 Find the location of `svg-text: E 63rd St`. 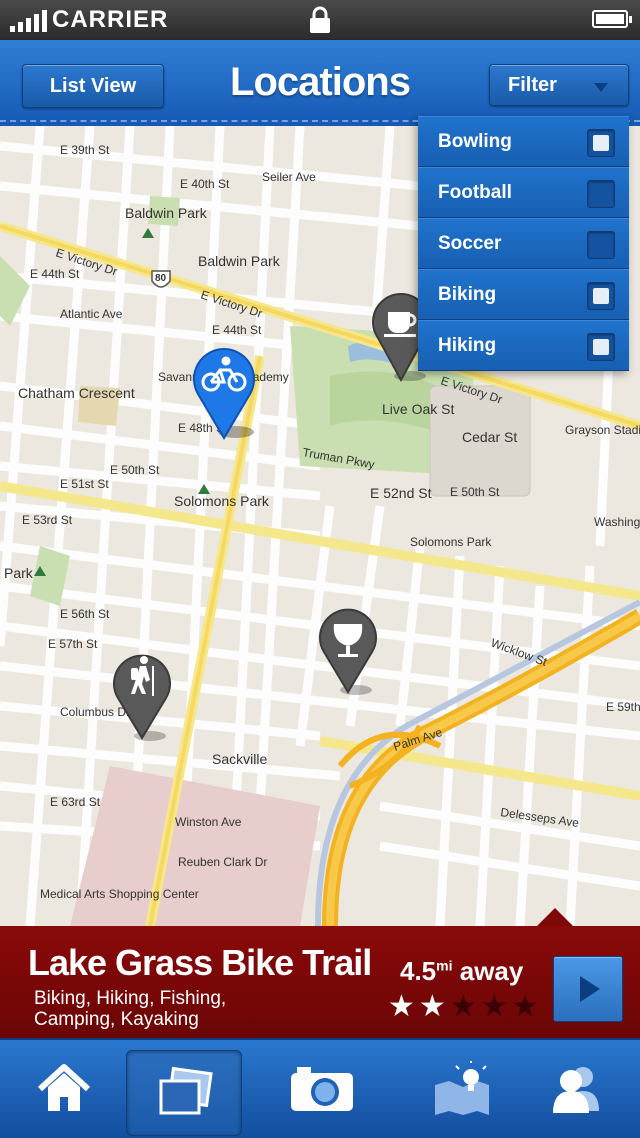

svg-text: E 63rd St is located at coordinates (75, 802).